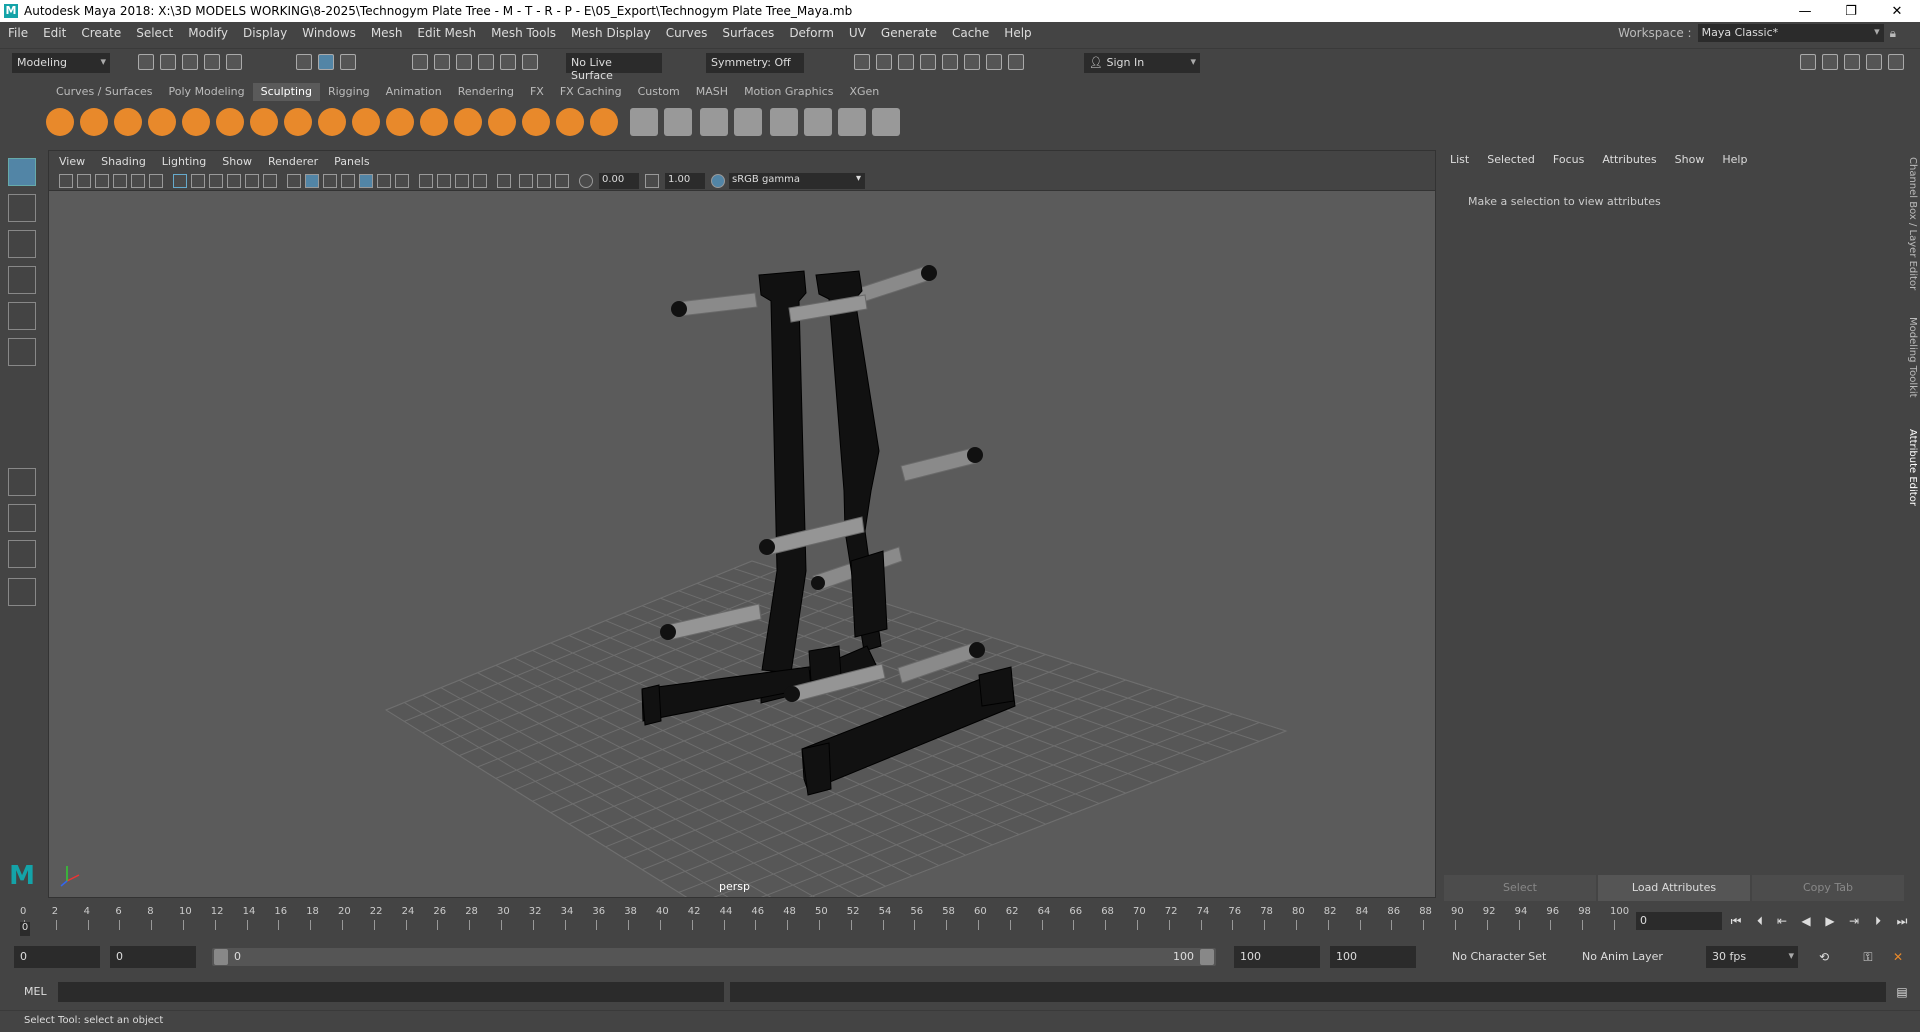  Describe the element at coordinates (788, 92) in the screenshot. I see `shelf-tab-motion-graphics: Motion Graphics` at that location.